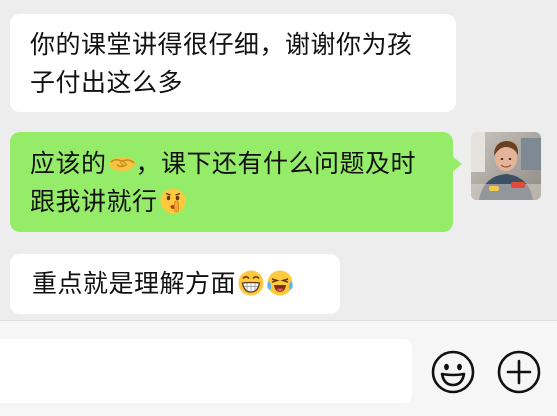 This screenshot has height=416, width=557. What do you see at coordinates (276, 163) in the screenshot?
I see `message-text-fragment: ，课下还有什么问题及时` at bounding box center [276, 163].